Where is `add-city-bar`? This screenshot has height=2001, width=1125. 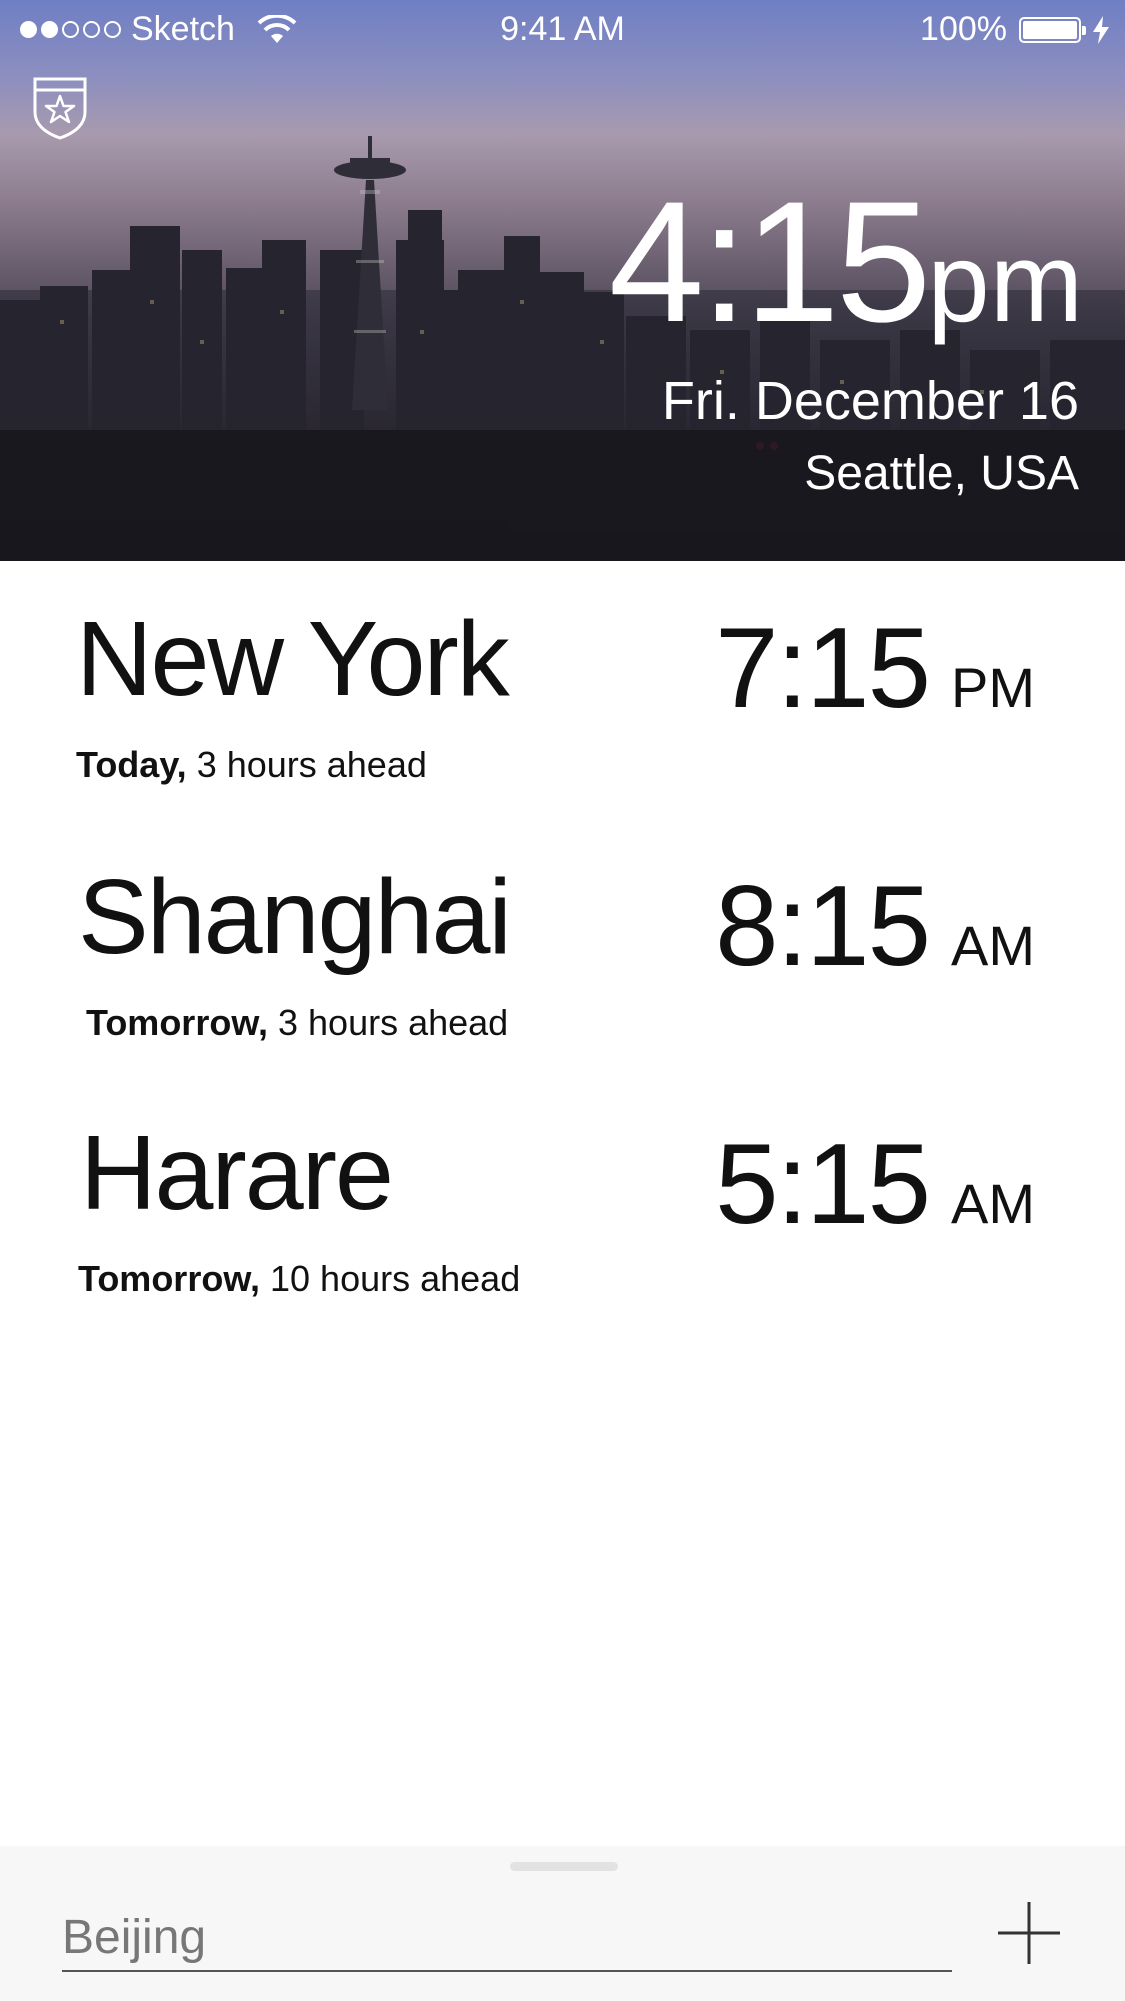
add-city-bar is located at coordinates (562, 1923).